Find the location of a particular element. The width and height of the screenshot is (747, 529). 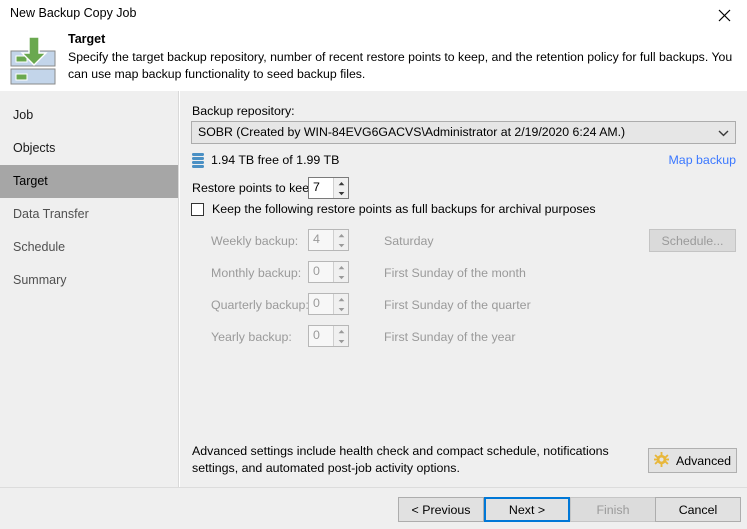

yearly-backup-schedule-text: First Sunday of the year is located at coordinates (450, 337).